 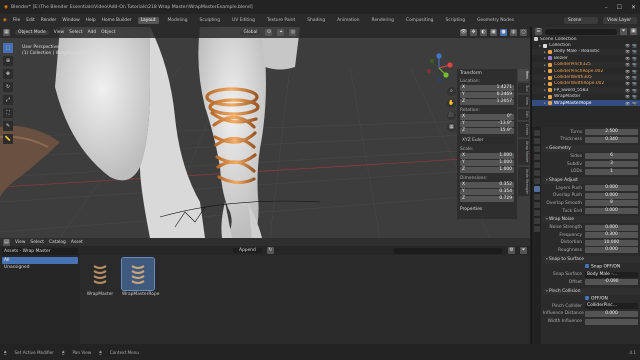 What do you see at coordinates (536, 197) in the screenshot?
I see `particles-tab-icon` at bounding box center [536, 197].